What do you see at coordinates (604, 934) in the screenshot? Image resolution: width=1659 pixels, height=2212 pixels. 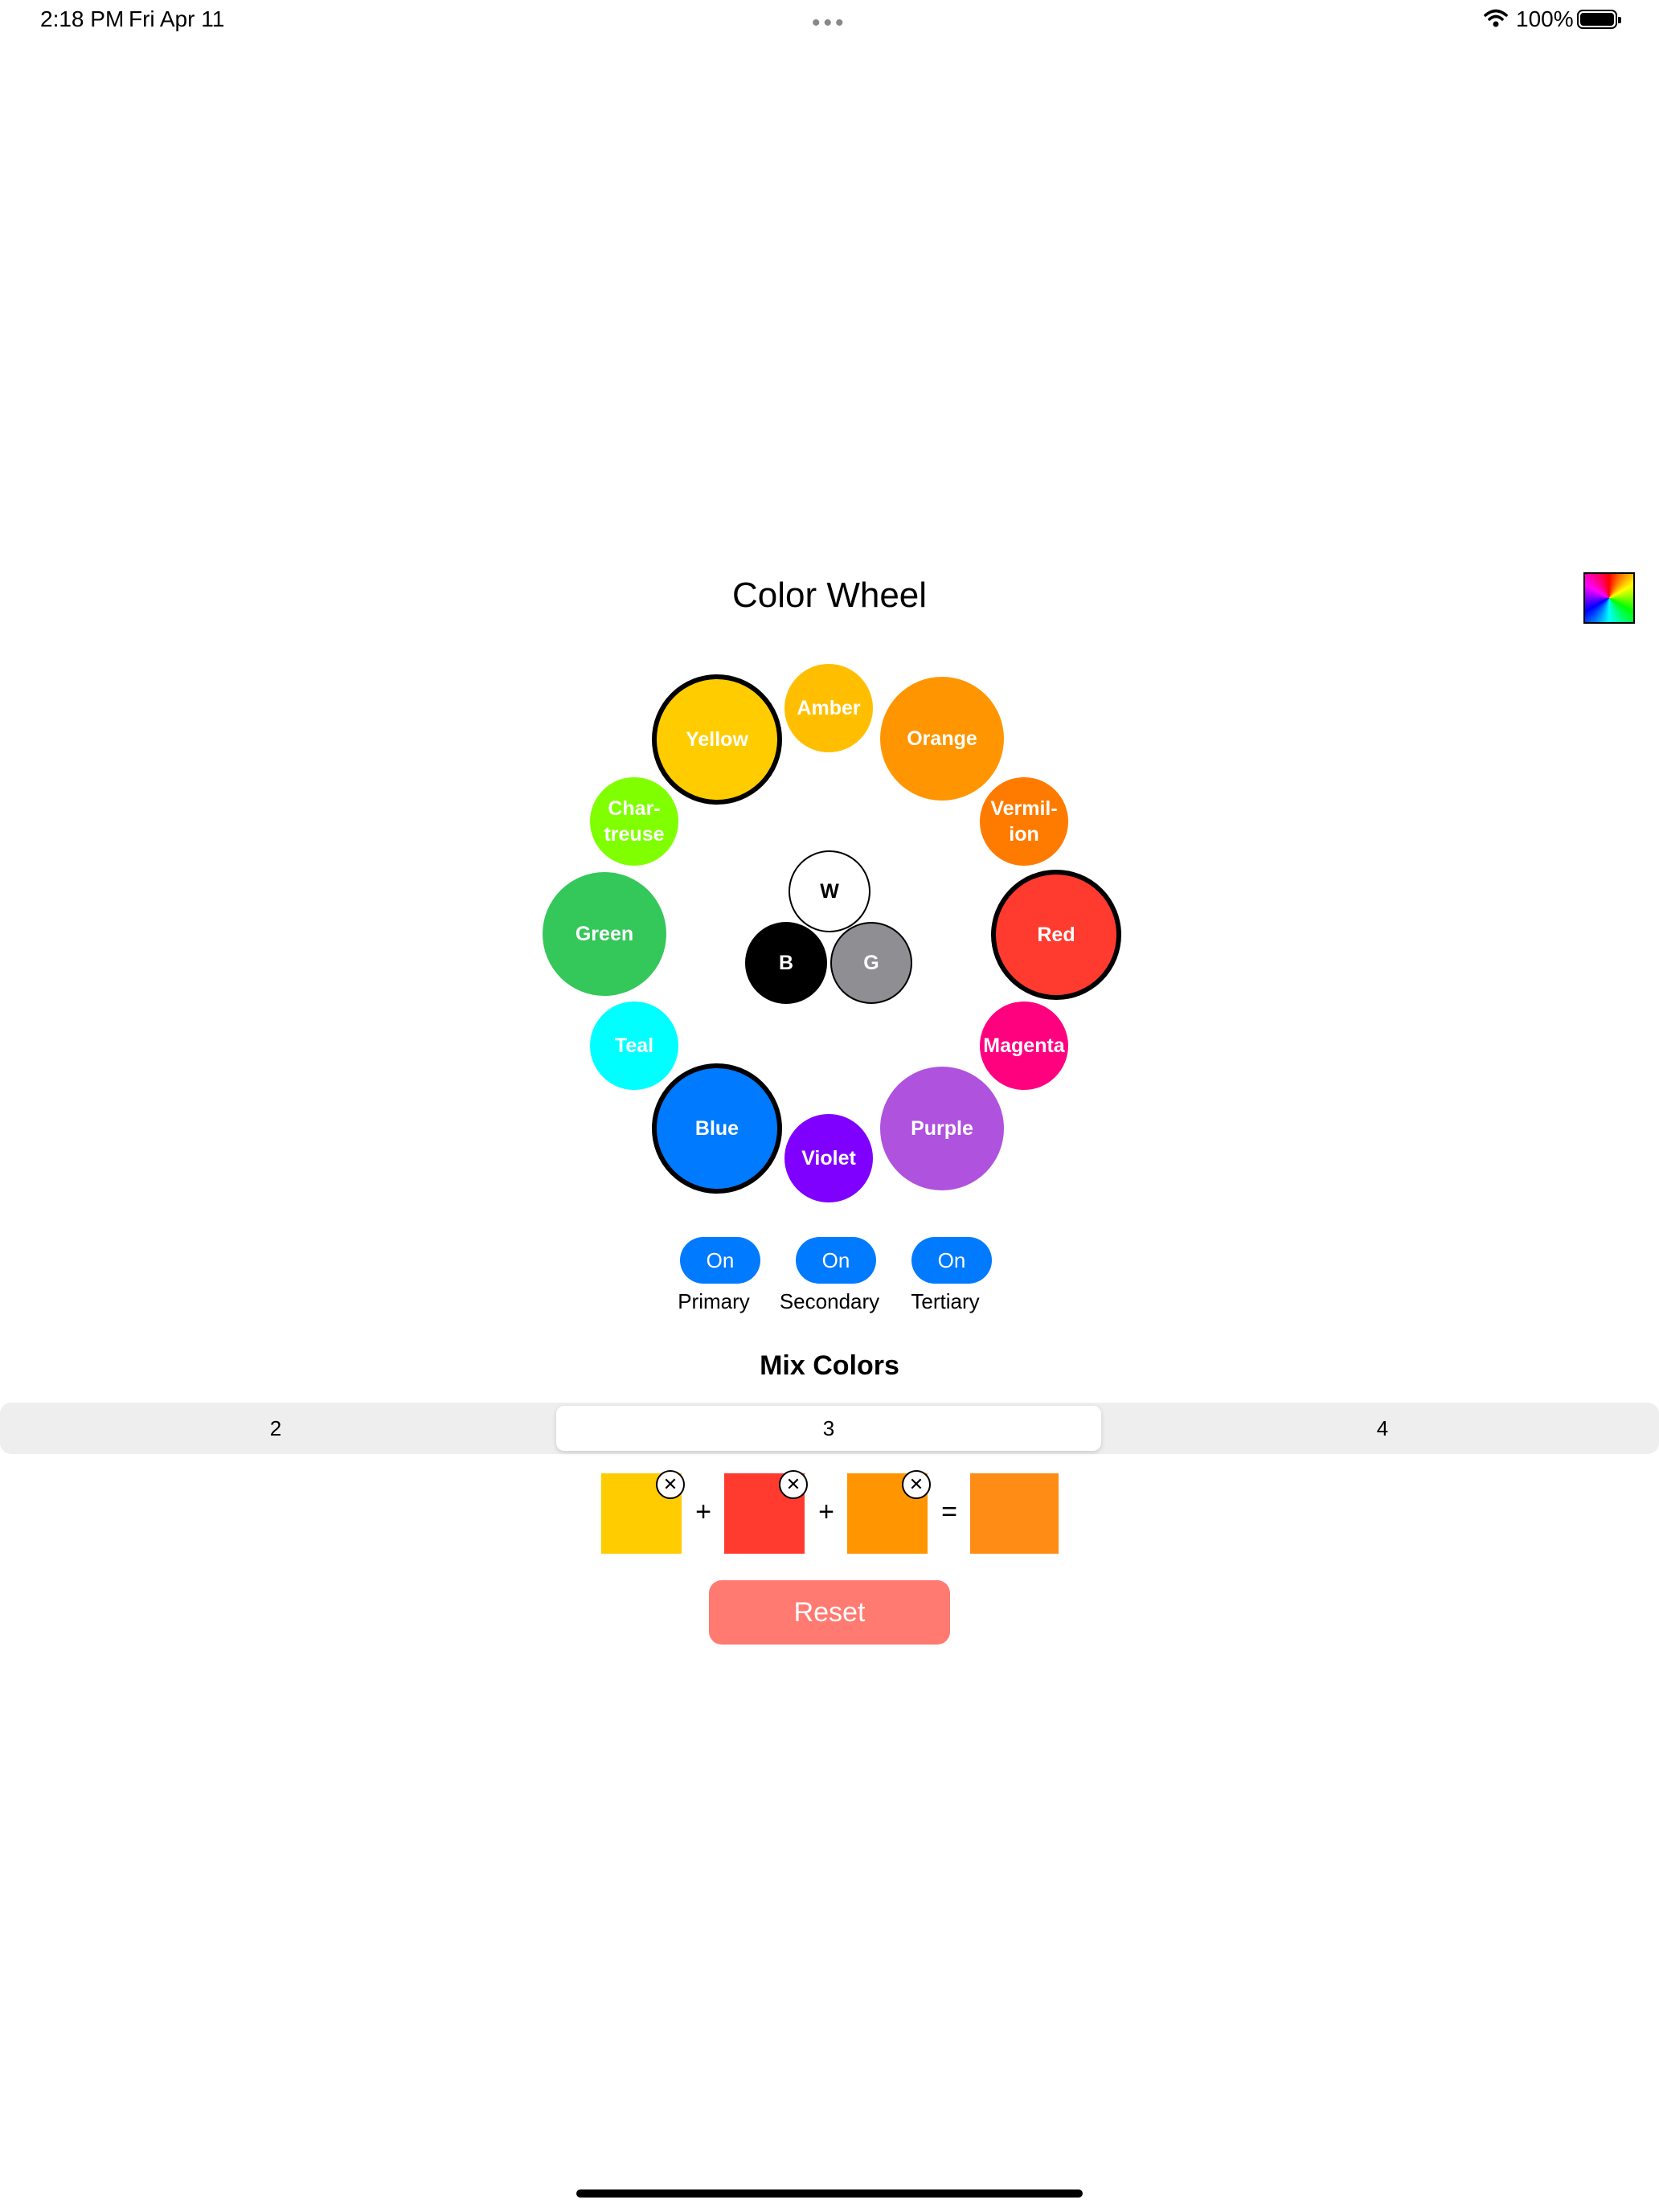 I see `color-green: Green` at bounding box center [604, 934].